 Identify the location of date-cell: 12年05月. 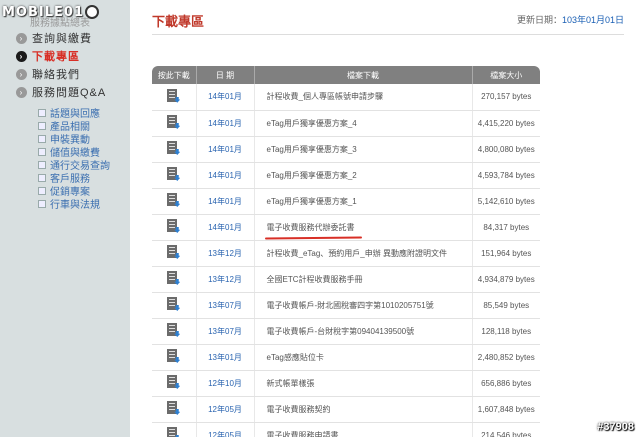
(225, 429).